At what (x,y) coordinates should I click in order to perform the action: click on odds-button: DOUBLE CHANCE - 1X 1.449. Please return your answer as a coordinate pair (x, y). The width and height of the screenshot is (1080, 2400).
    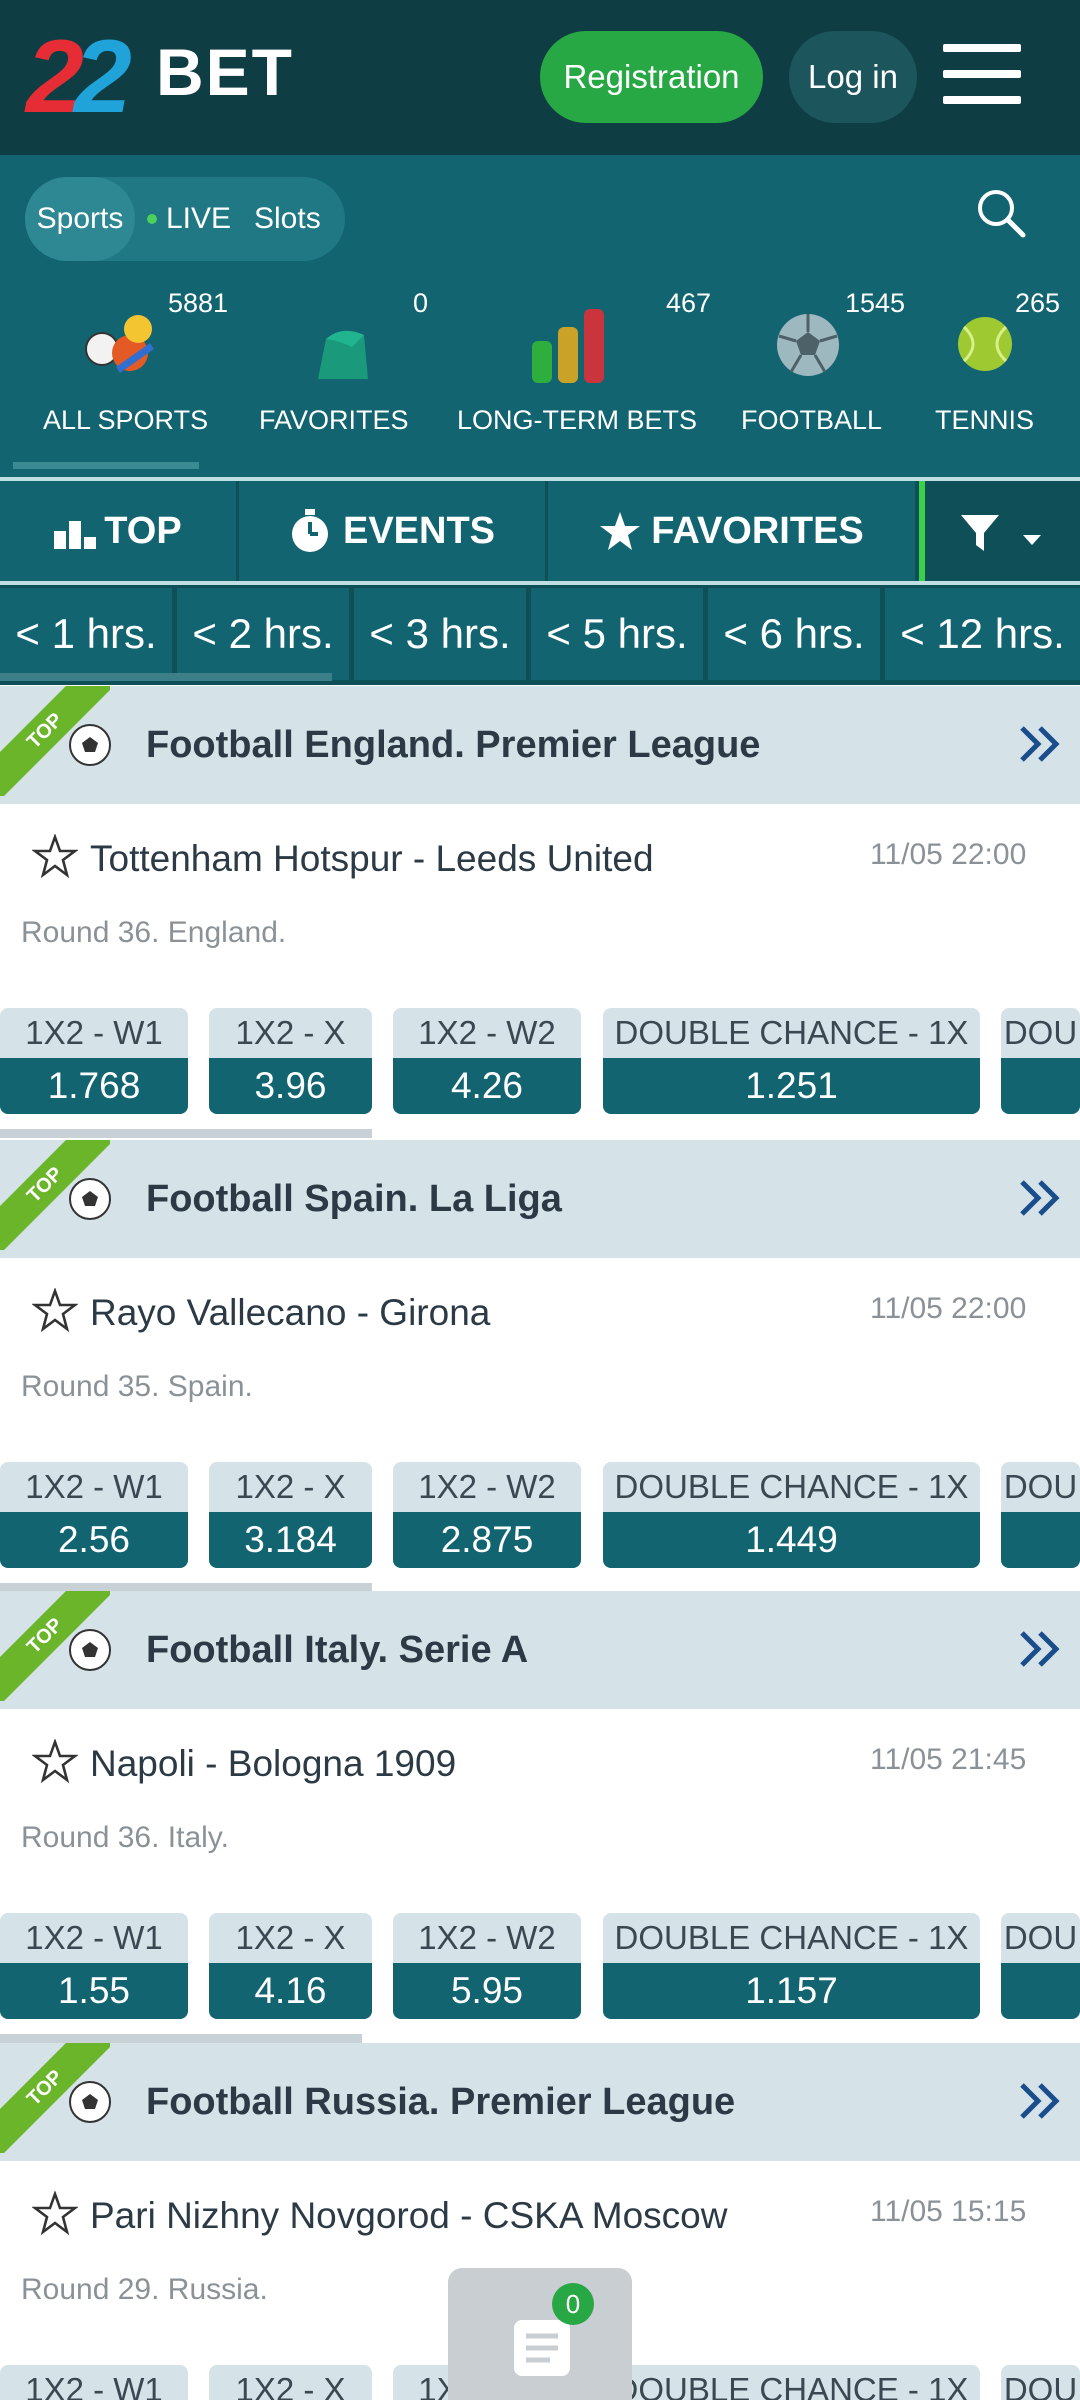
    Looking at the image, I should click on (791, 1516).